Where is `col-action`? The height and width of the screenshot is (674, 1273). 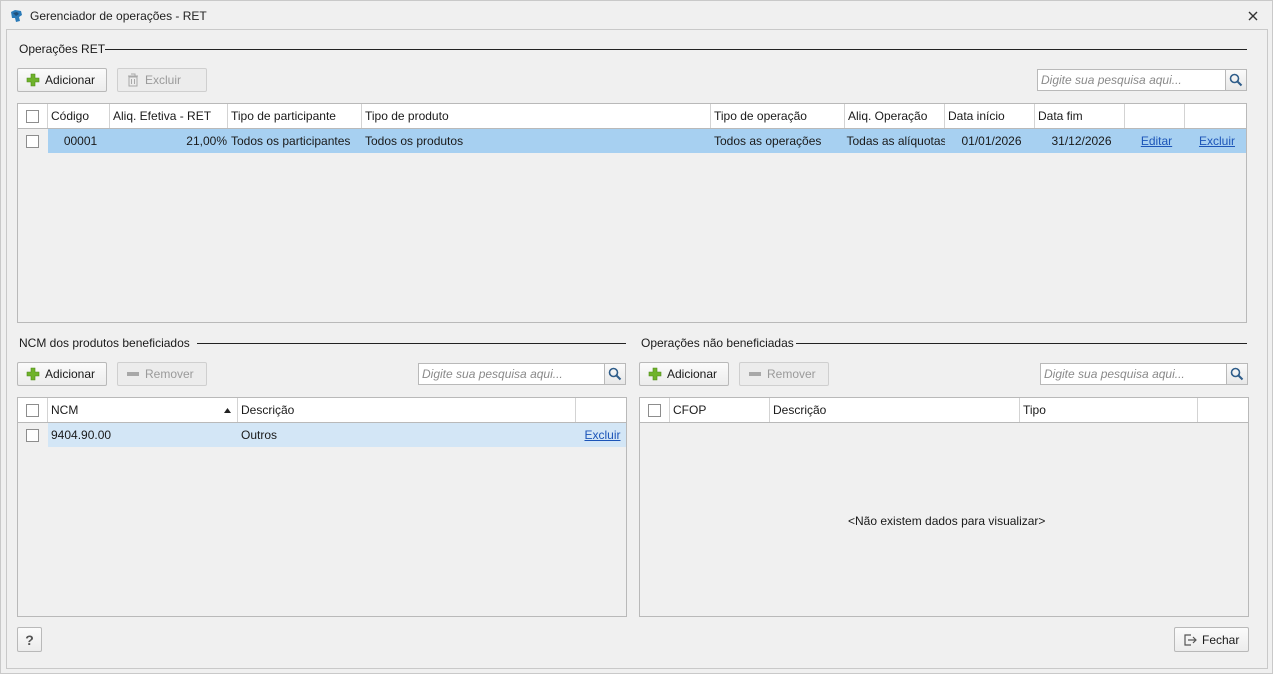
col-action is located at coordinates (1223, 410).